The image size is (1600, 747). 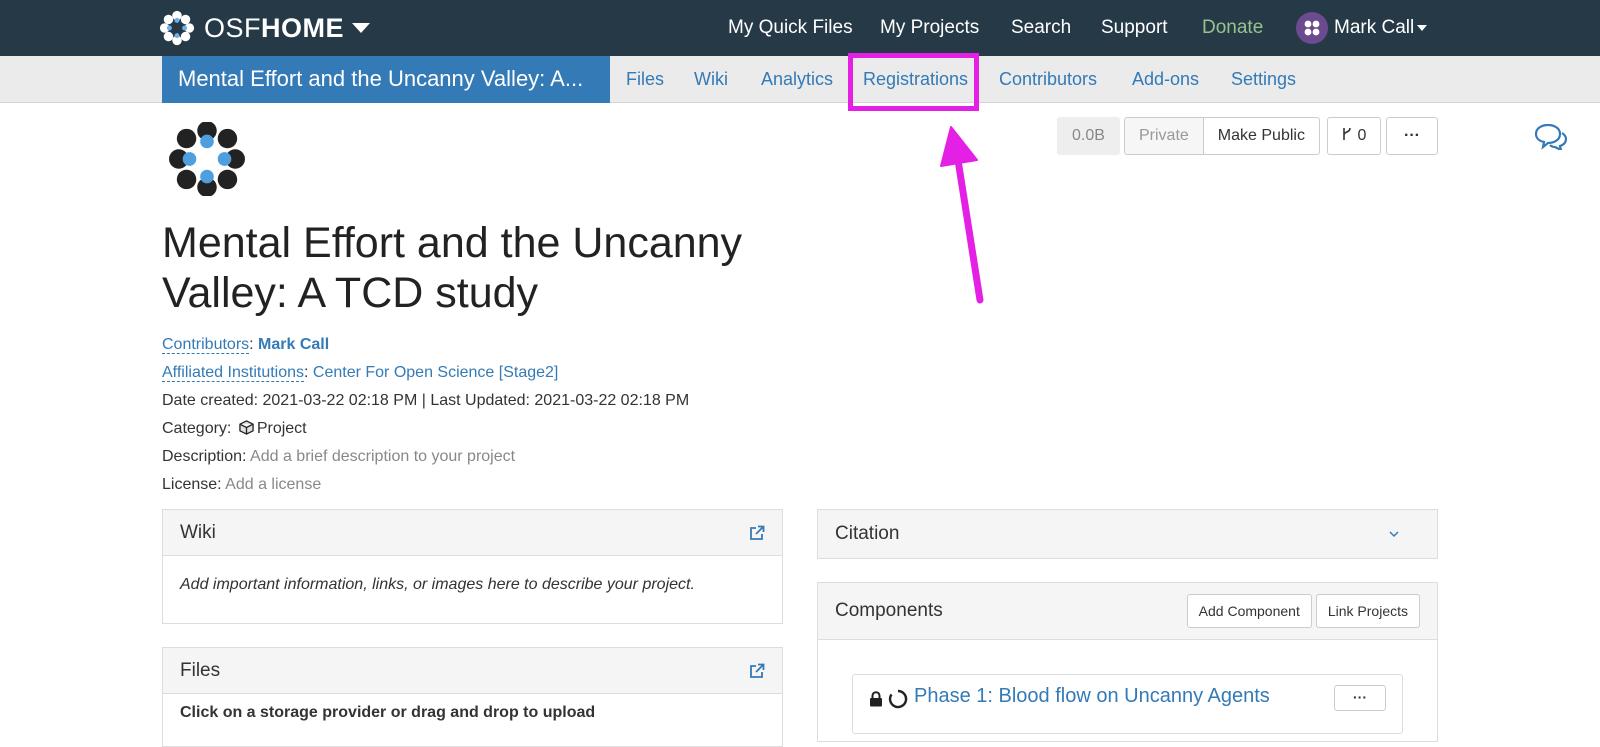 I want to click on components-actions: Add Component Link Projects, so click(x=1303, y=611).